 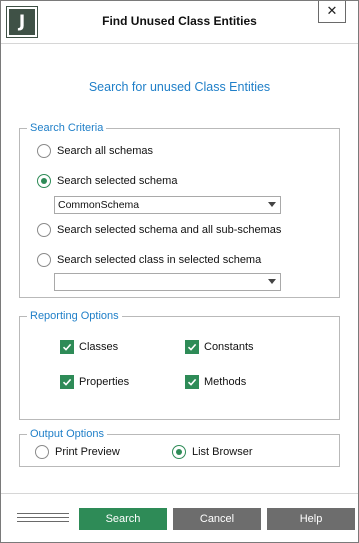 I want to click on cancel-button: Cancel, so click(x=217, y=519).